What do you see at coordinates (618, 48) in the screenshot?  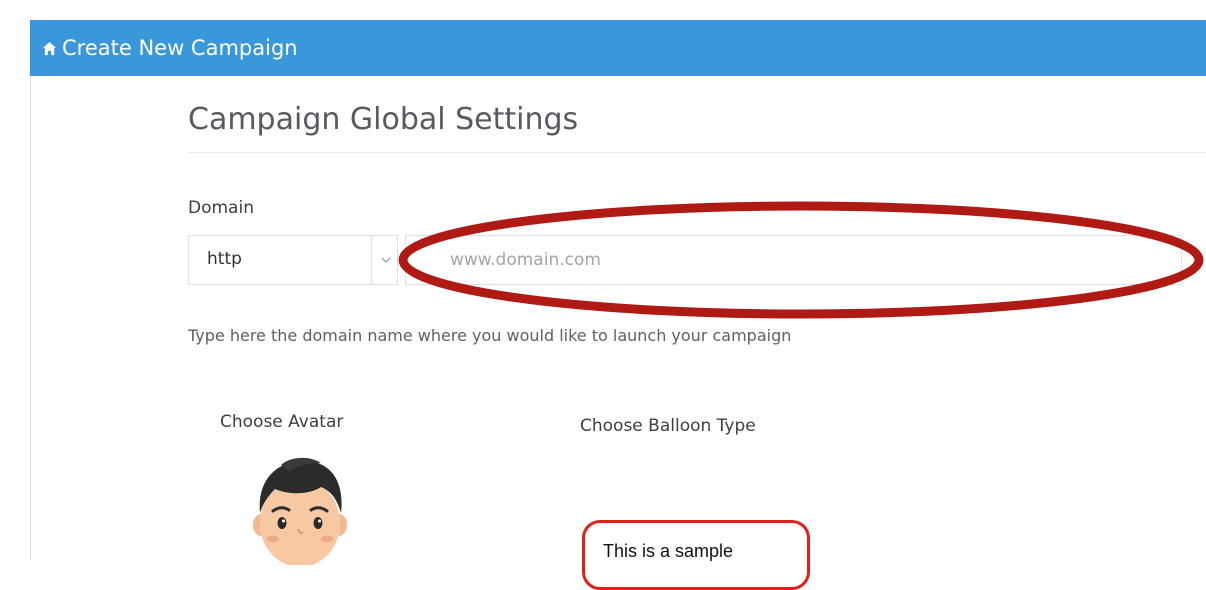 I see `panel-header: Create New Campaign` at bounding box center [618, 48].